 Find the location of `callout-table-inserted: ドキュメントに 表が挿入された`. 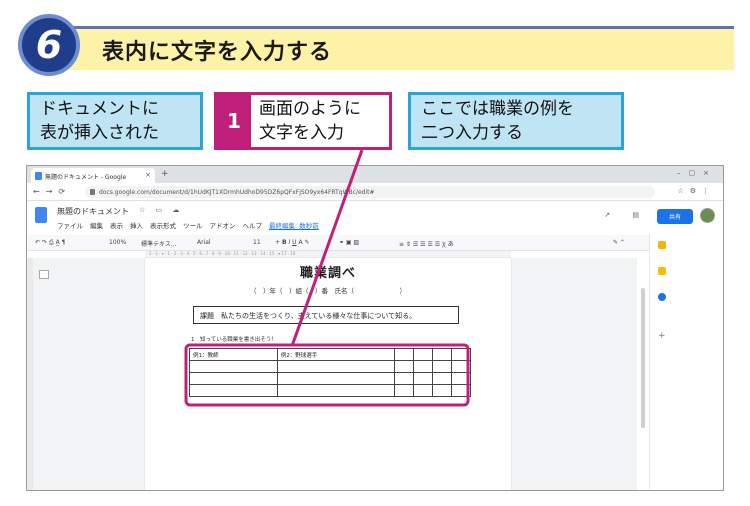

callout-table-inserted: ドキュメントに 表が挿入された is located at coordinates (115, 121).